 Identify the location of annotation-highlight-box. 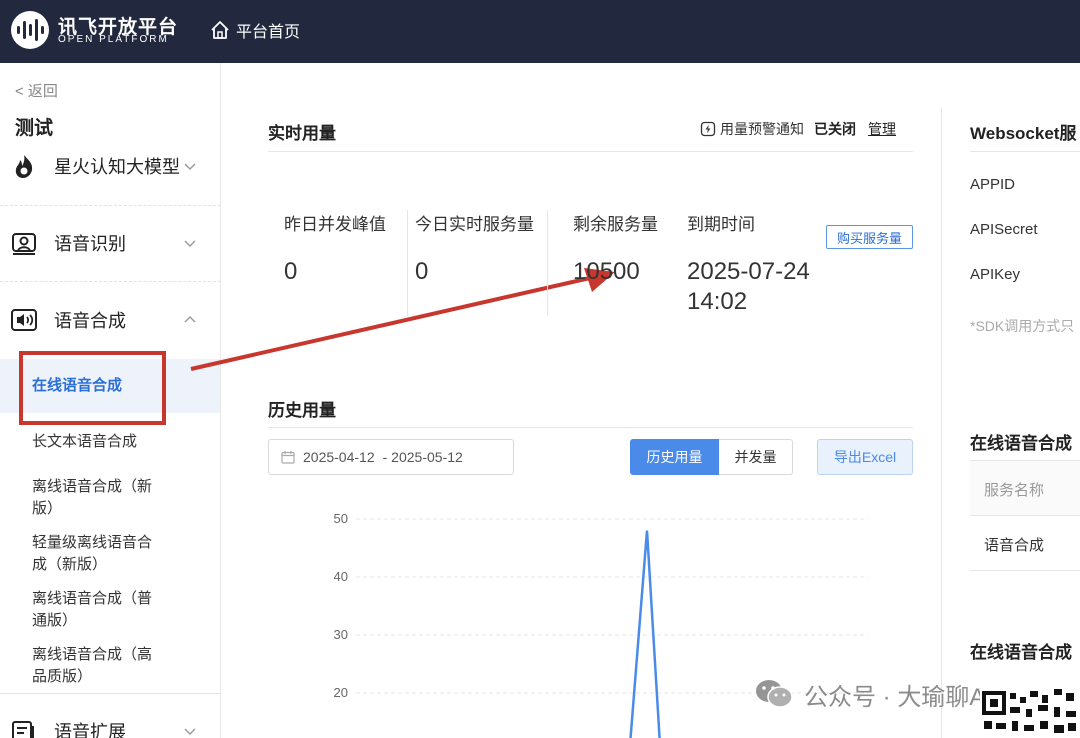
(92, 388).